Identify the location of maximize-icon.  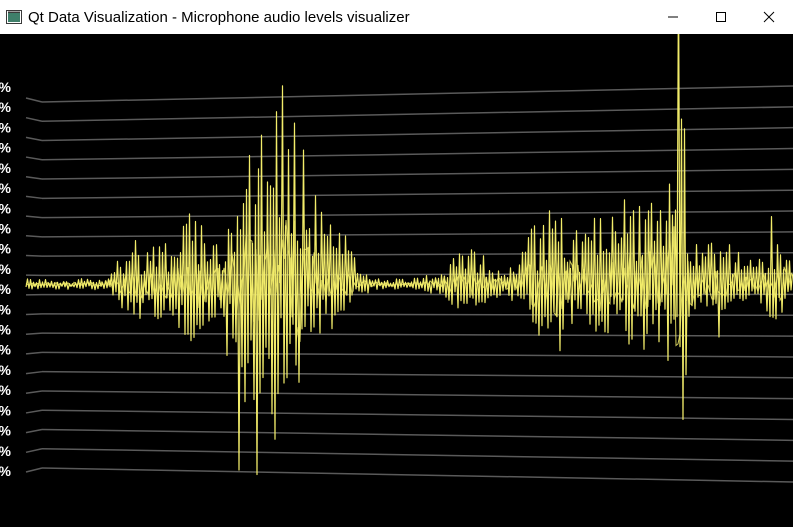
(721, 17).